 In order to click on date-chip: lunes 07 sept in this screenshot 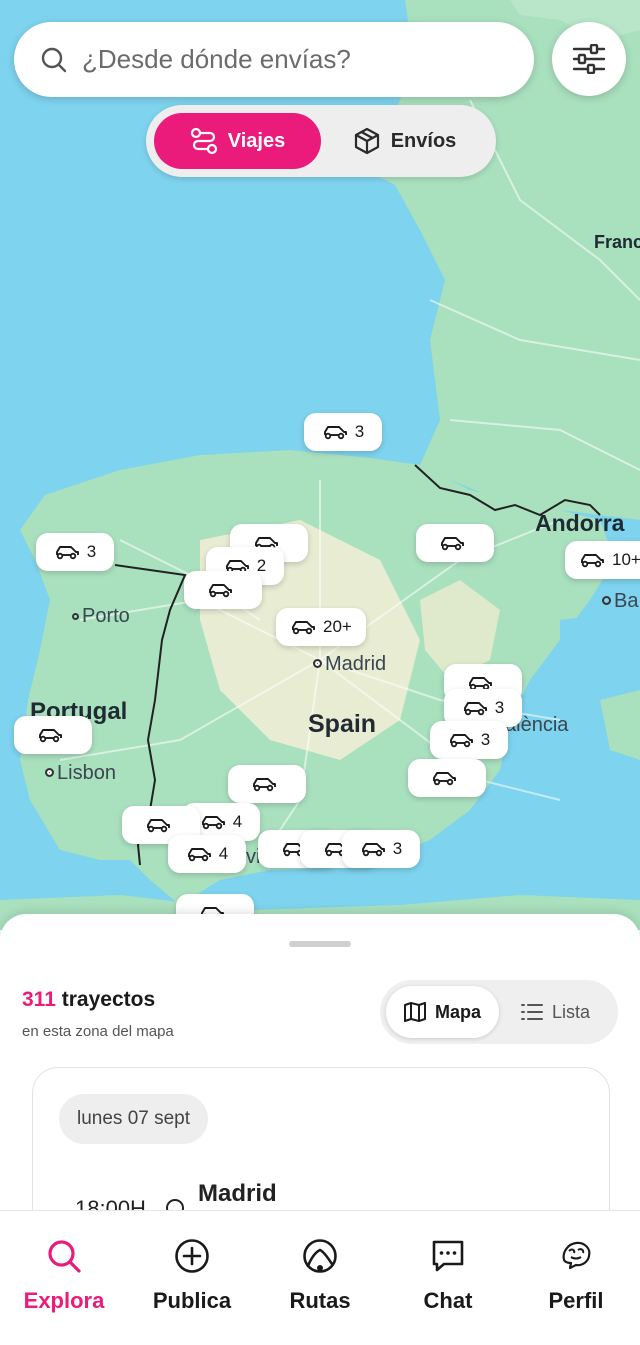, I will do `click(134, 1119)`.